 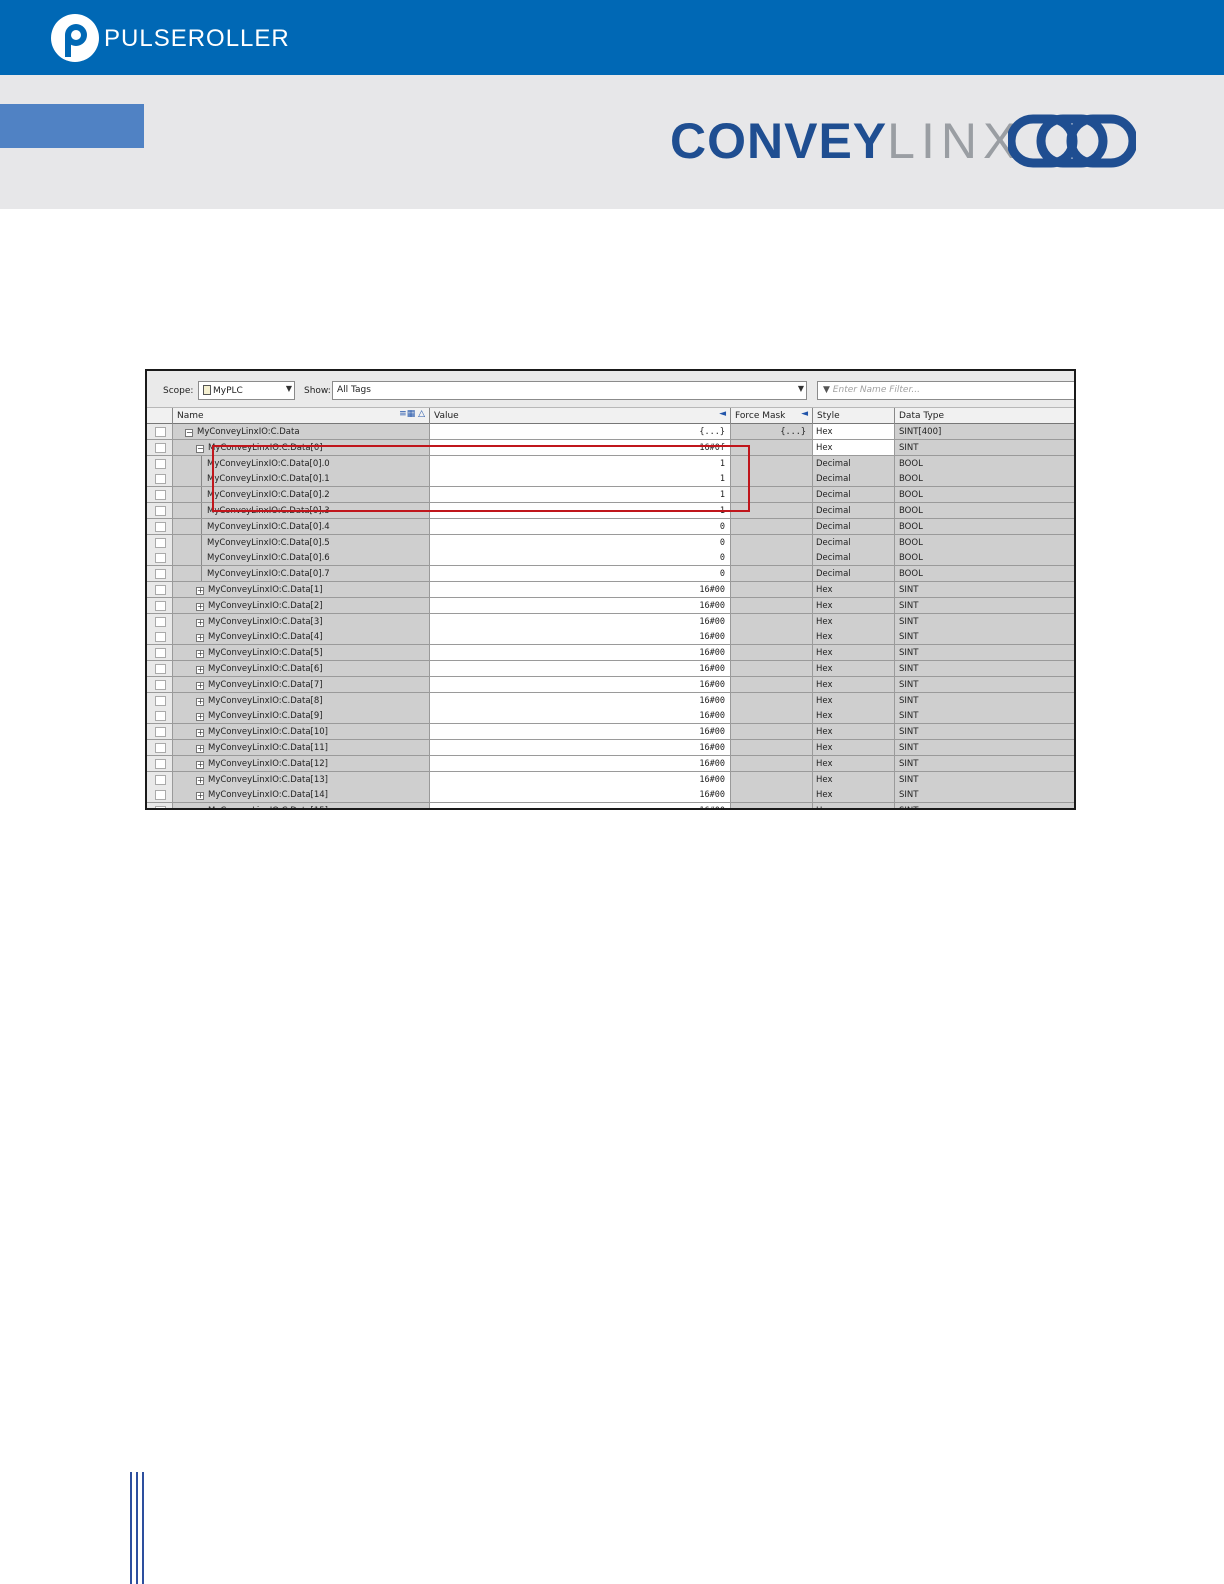 I want to click on header-name: Name ≡▦ △, so click(x=301, y=416).